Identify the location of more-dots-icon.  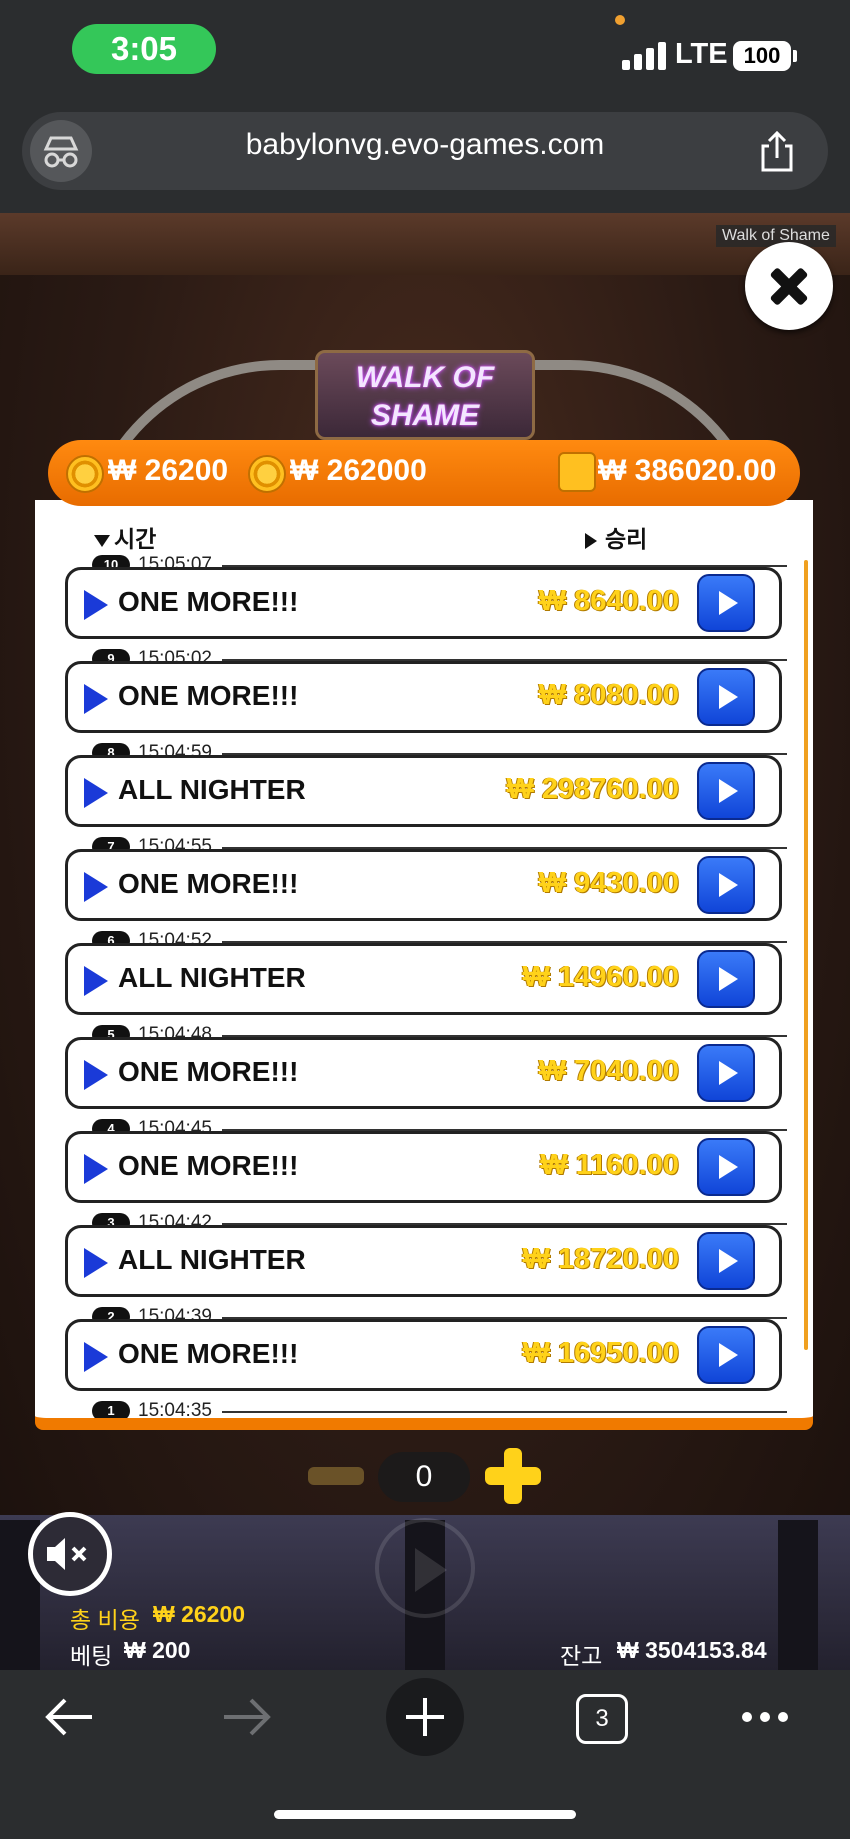
(765, 1717).